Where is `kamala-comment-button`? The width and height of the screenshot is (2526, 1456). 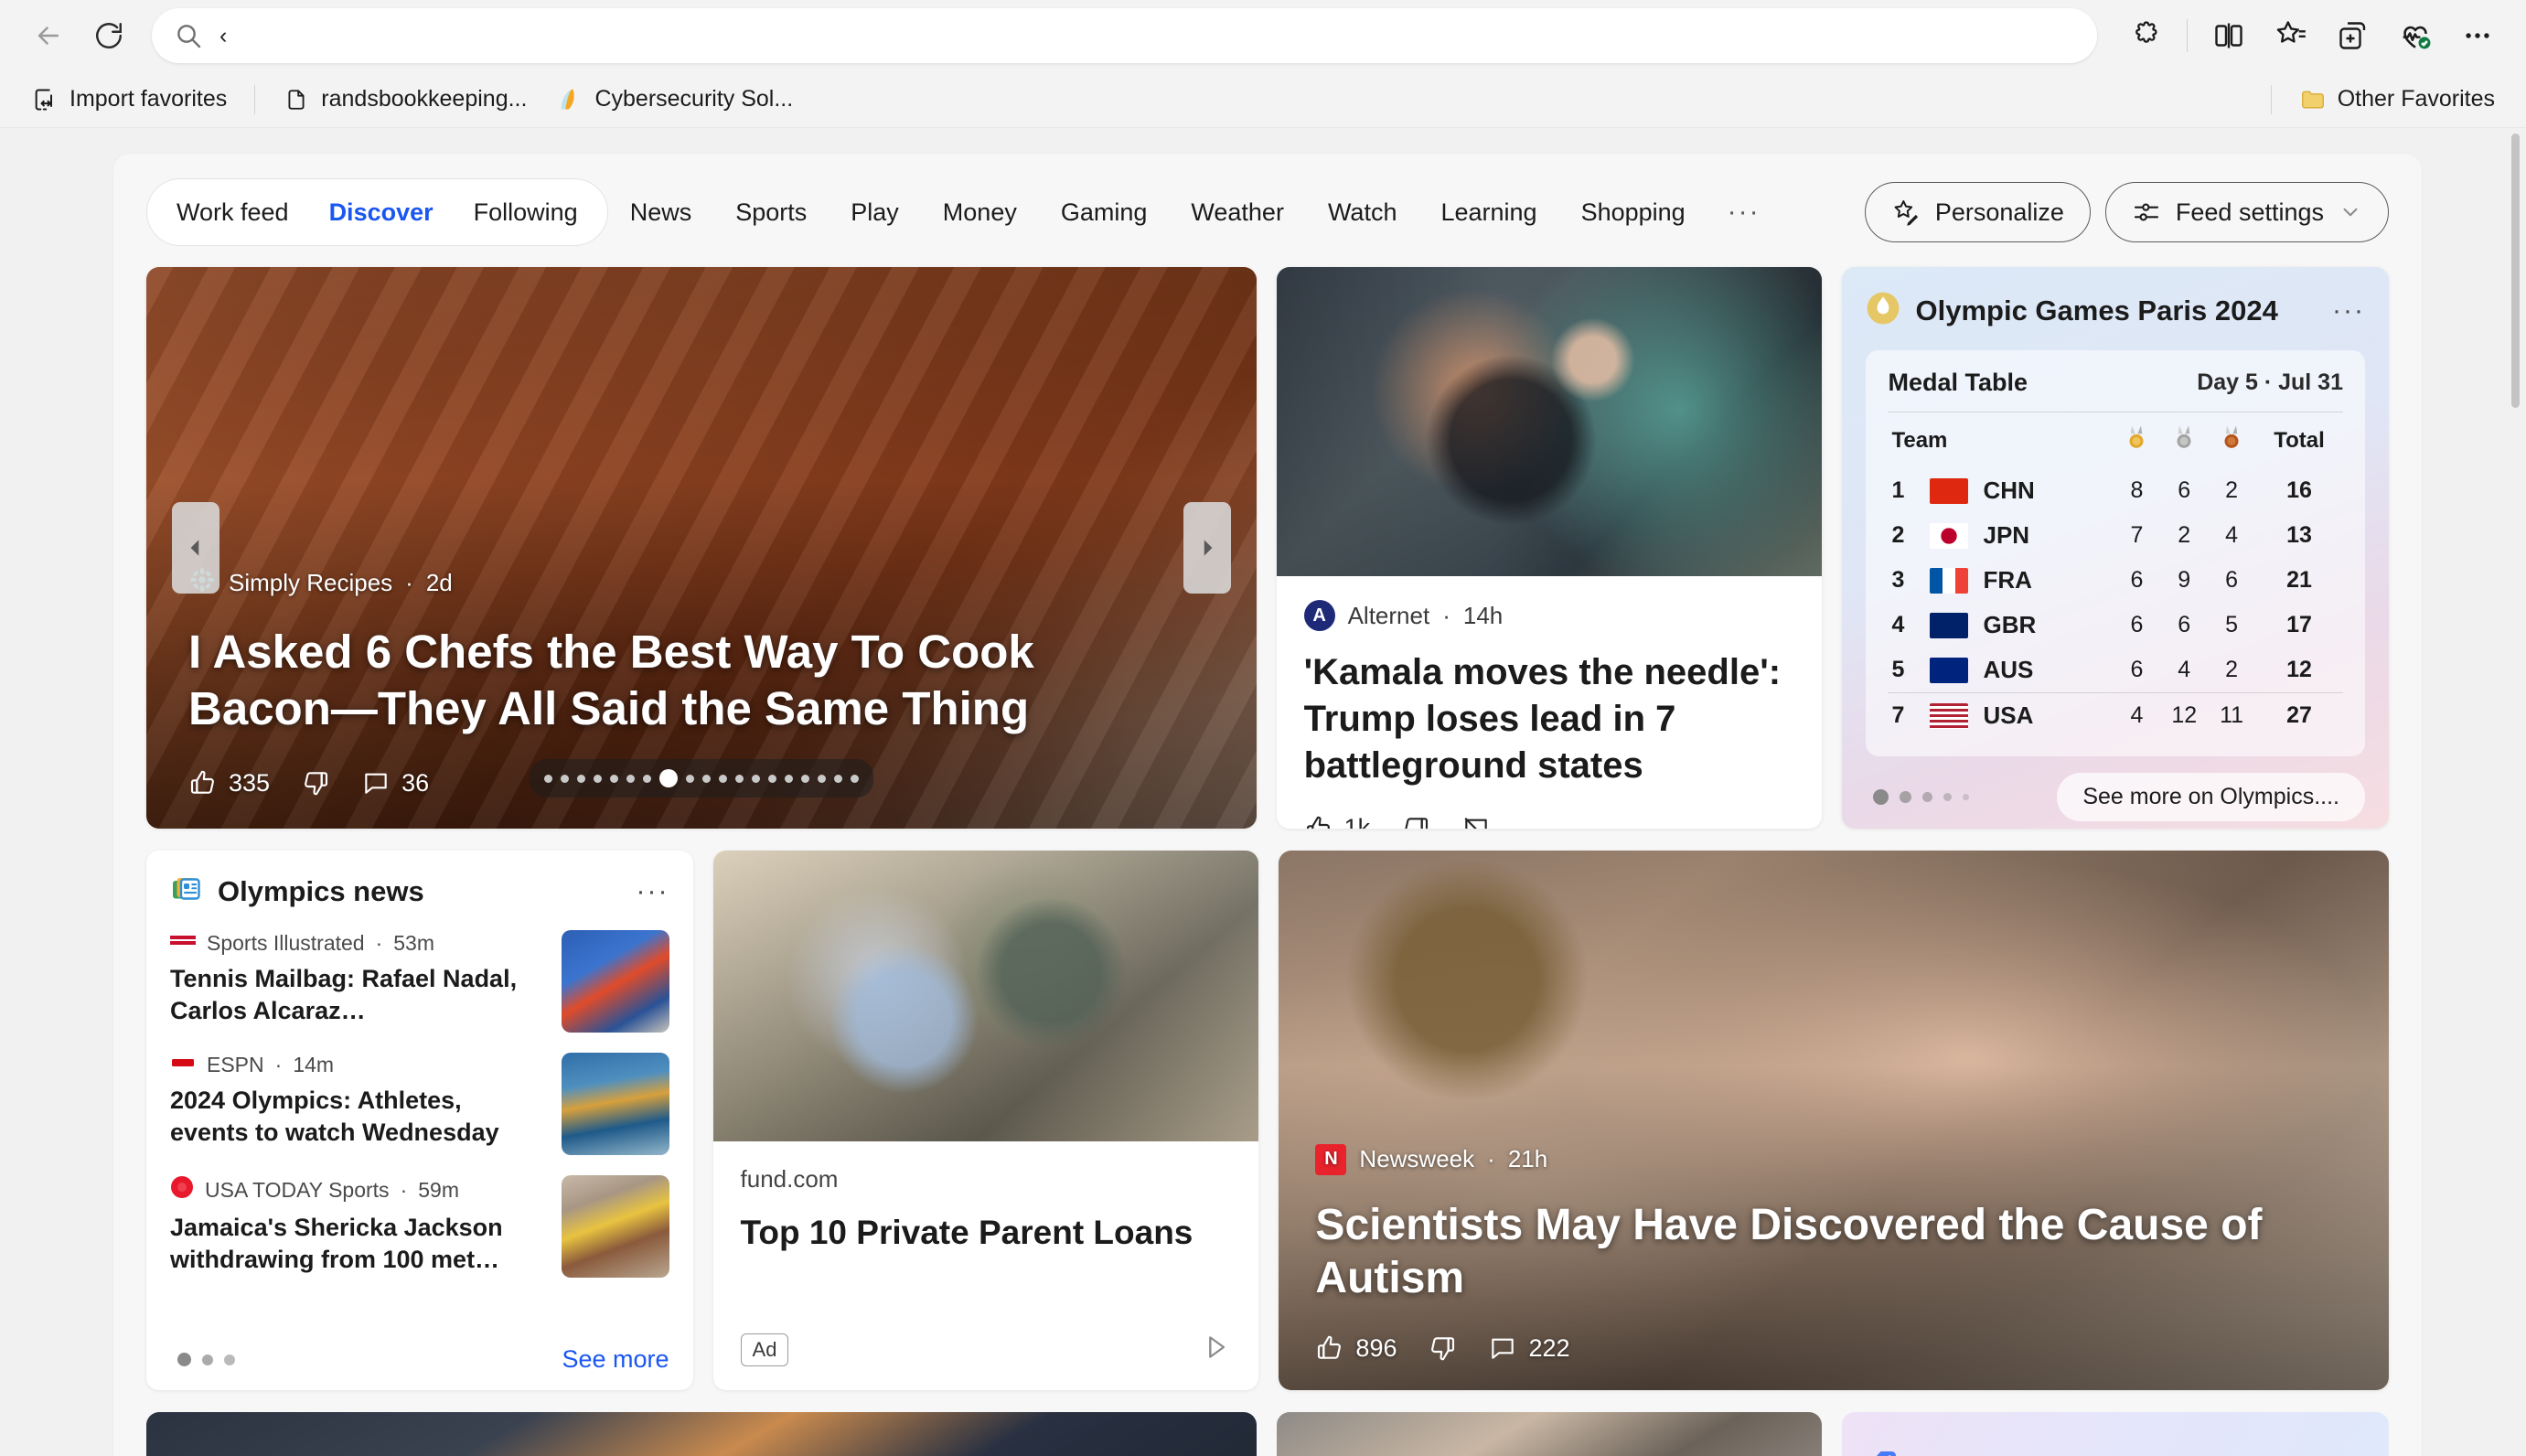 kamala-comment-button is located at coordinates (1476, 821).